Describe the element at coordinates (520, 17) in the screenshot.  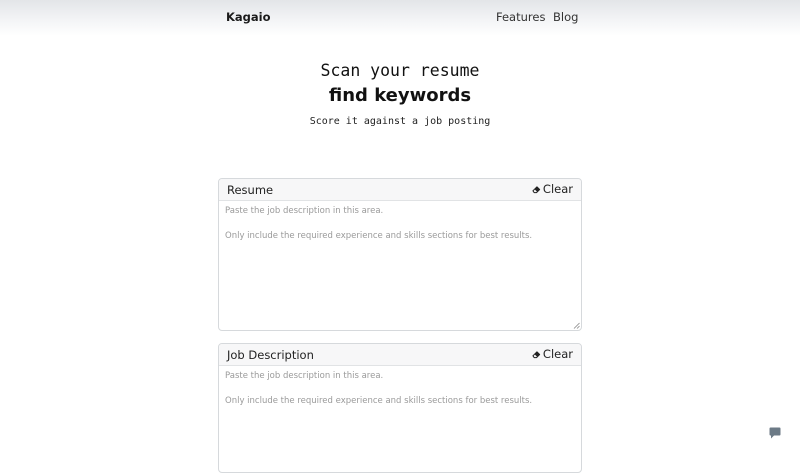
I see `nav-link-features: Features` at that location.